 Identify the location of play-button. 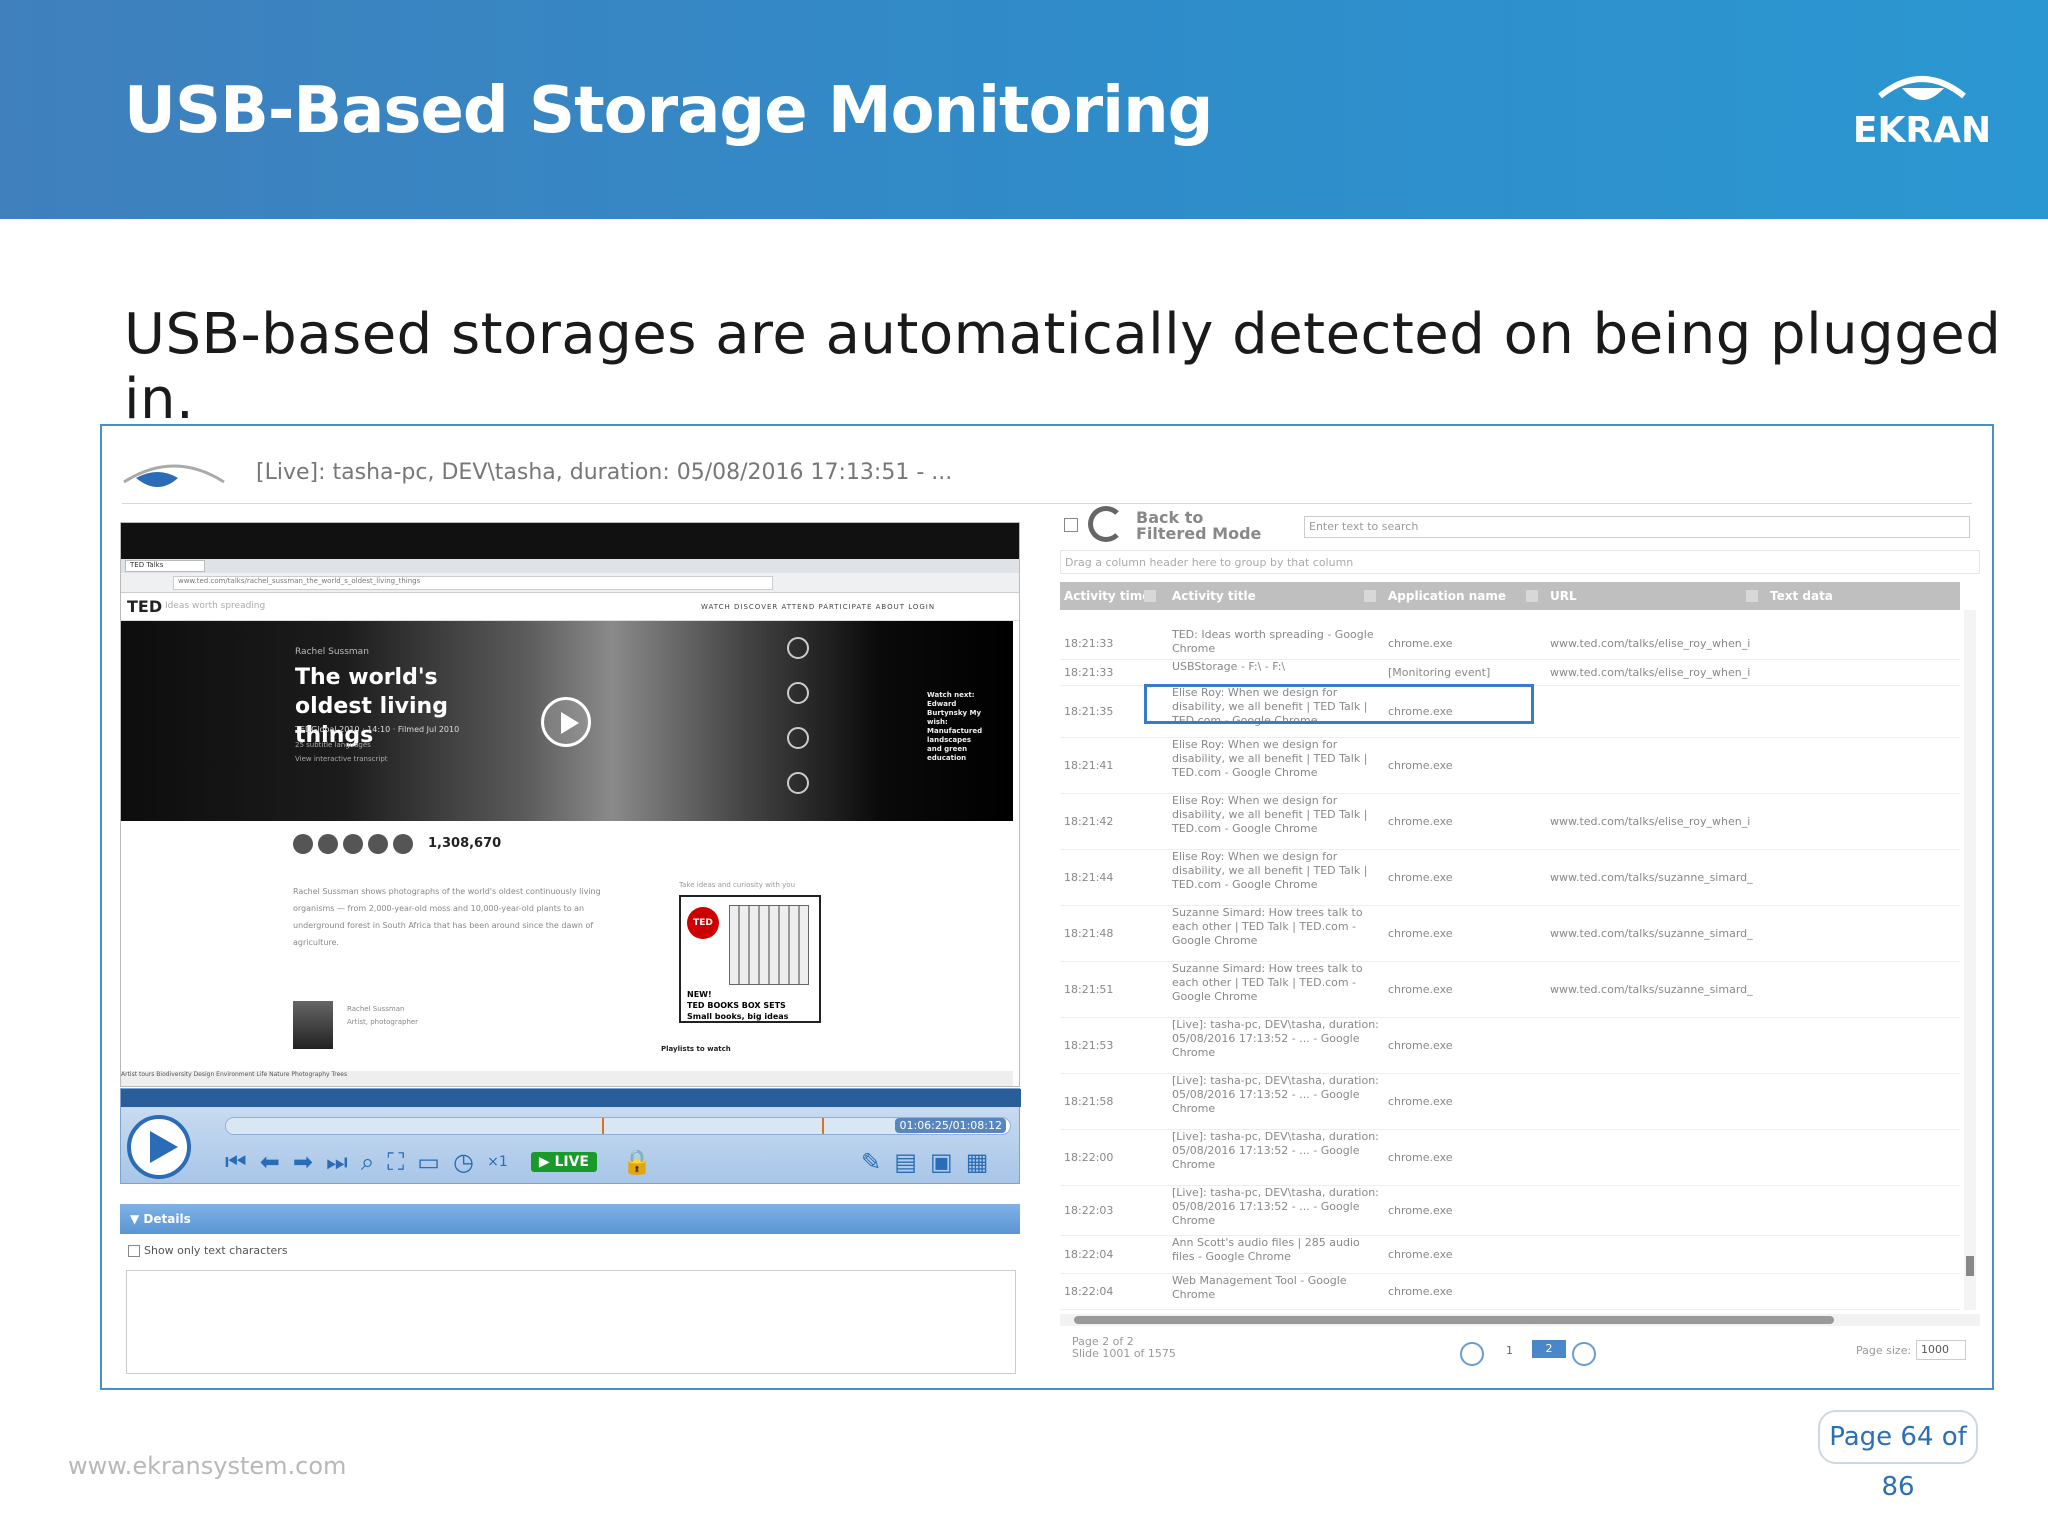
(159, 1147).